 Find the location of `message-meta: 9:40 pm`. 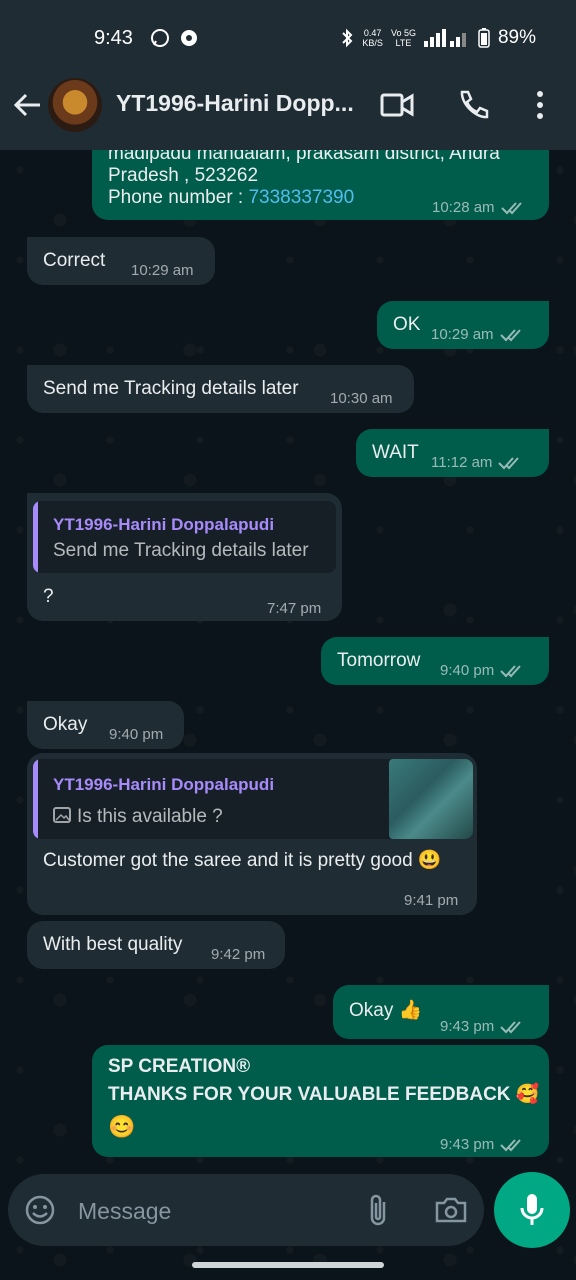

message-meta: 9:40 pm is located at coordinates (483, 671).